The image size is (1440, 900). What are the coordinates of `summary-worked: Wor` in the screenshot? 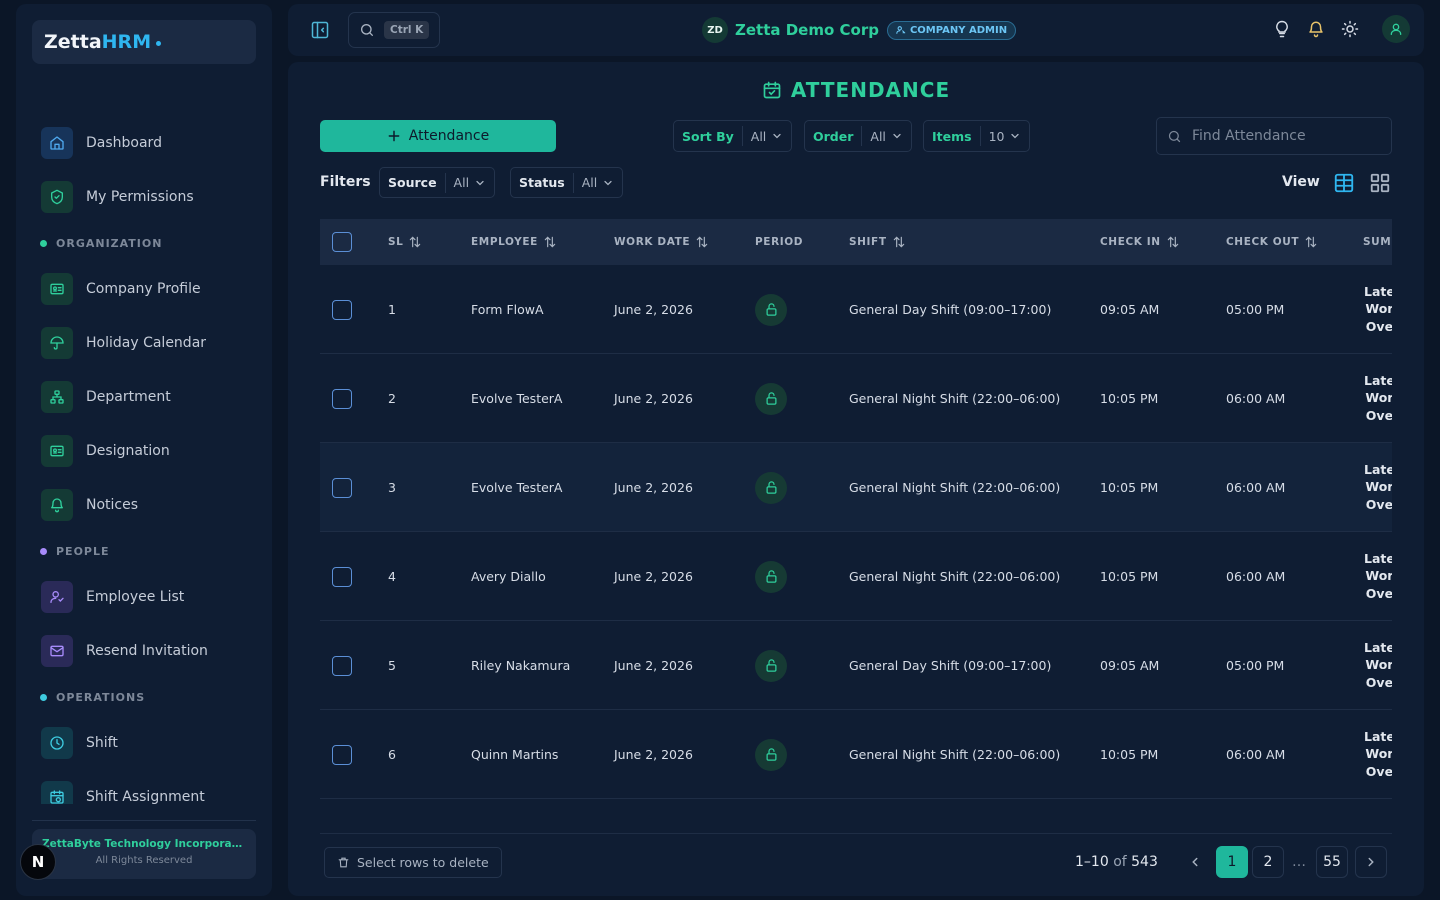 It's located at (1378, 665).